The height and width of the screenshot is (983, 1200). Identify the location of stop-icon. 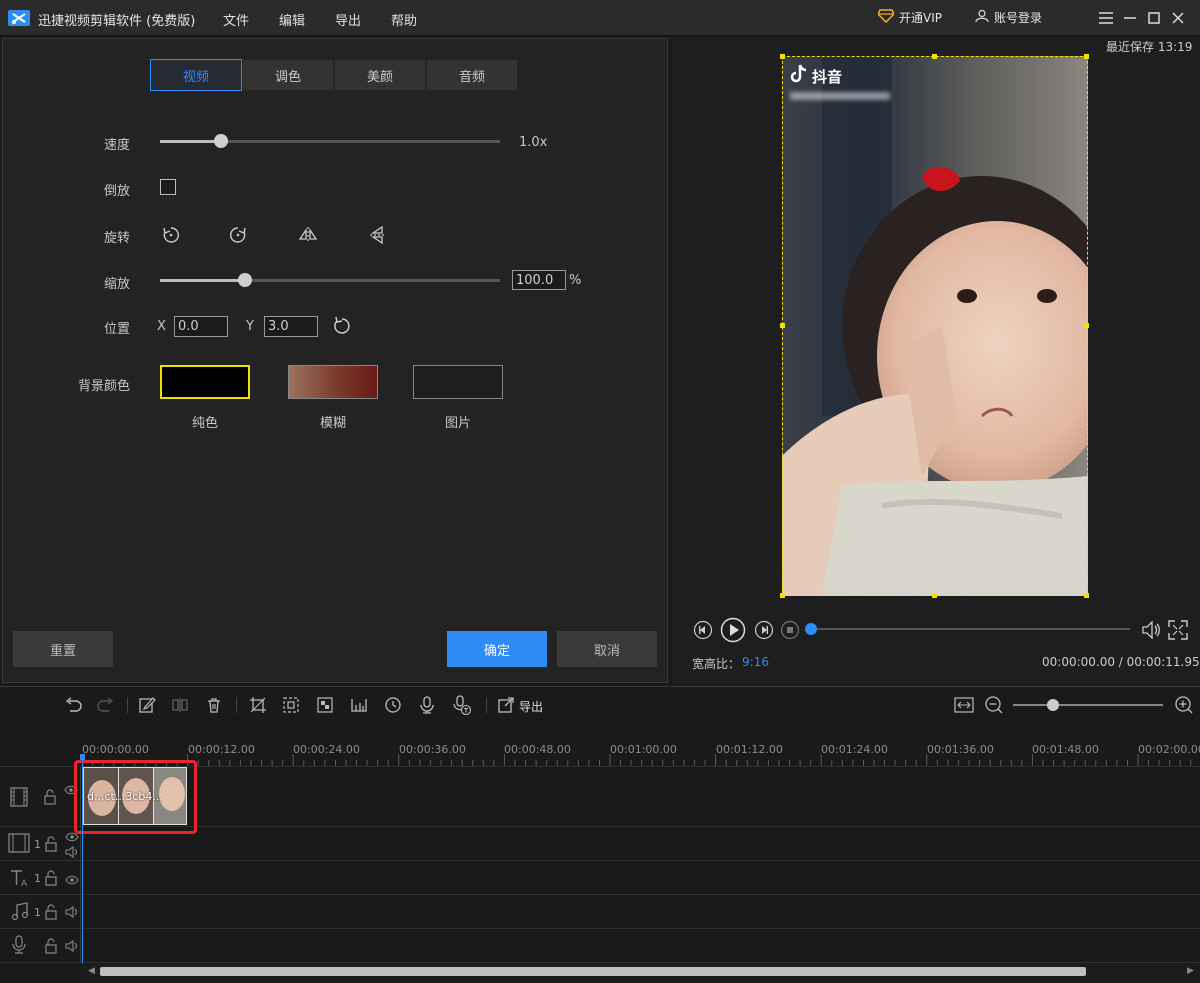
(790, 631).